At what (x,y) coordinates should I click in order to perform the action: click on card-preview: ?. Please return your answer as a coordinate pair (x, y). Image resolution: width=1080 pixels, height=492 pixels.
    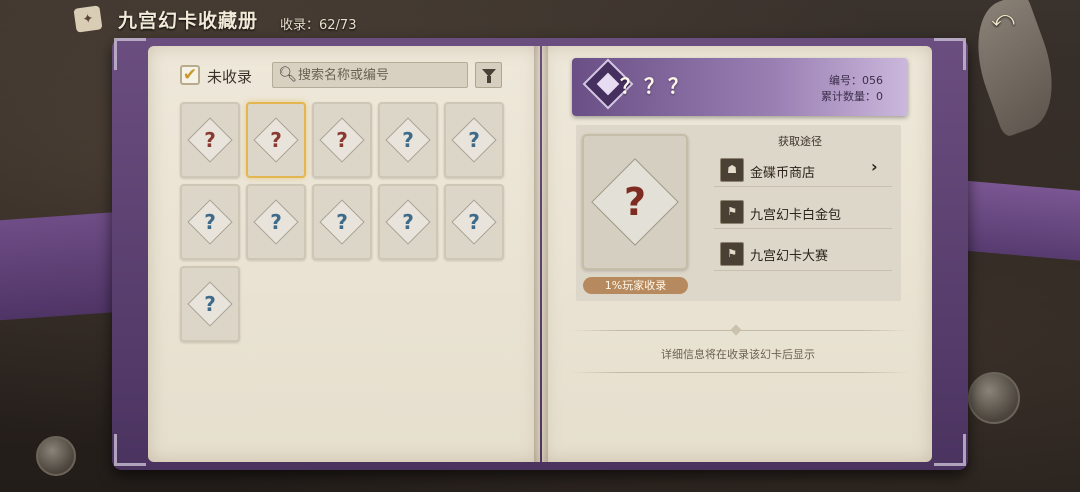
    Looking at the image, I should click on (635, 202).